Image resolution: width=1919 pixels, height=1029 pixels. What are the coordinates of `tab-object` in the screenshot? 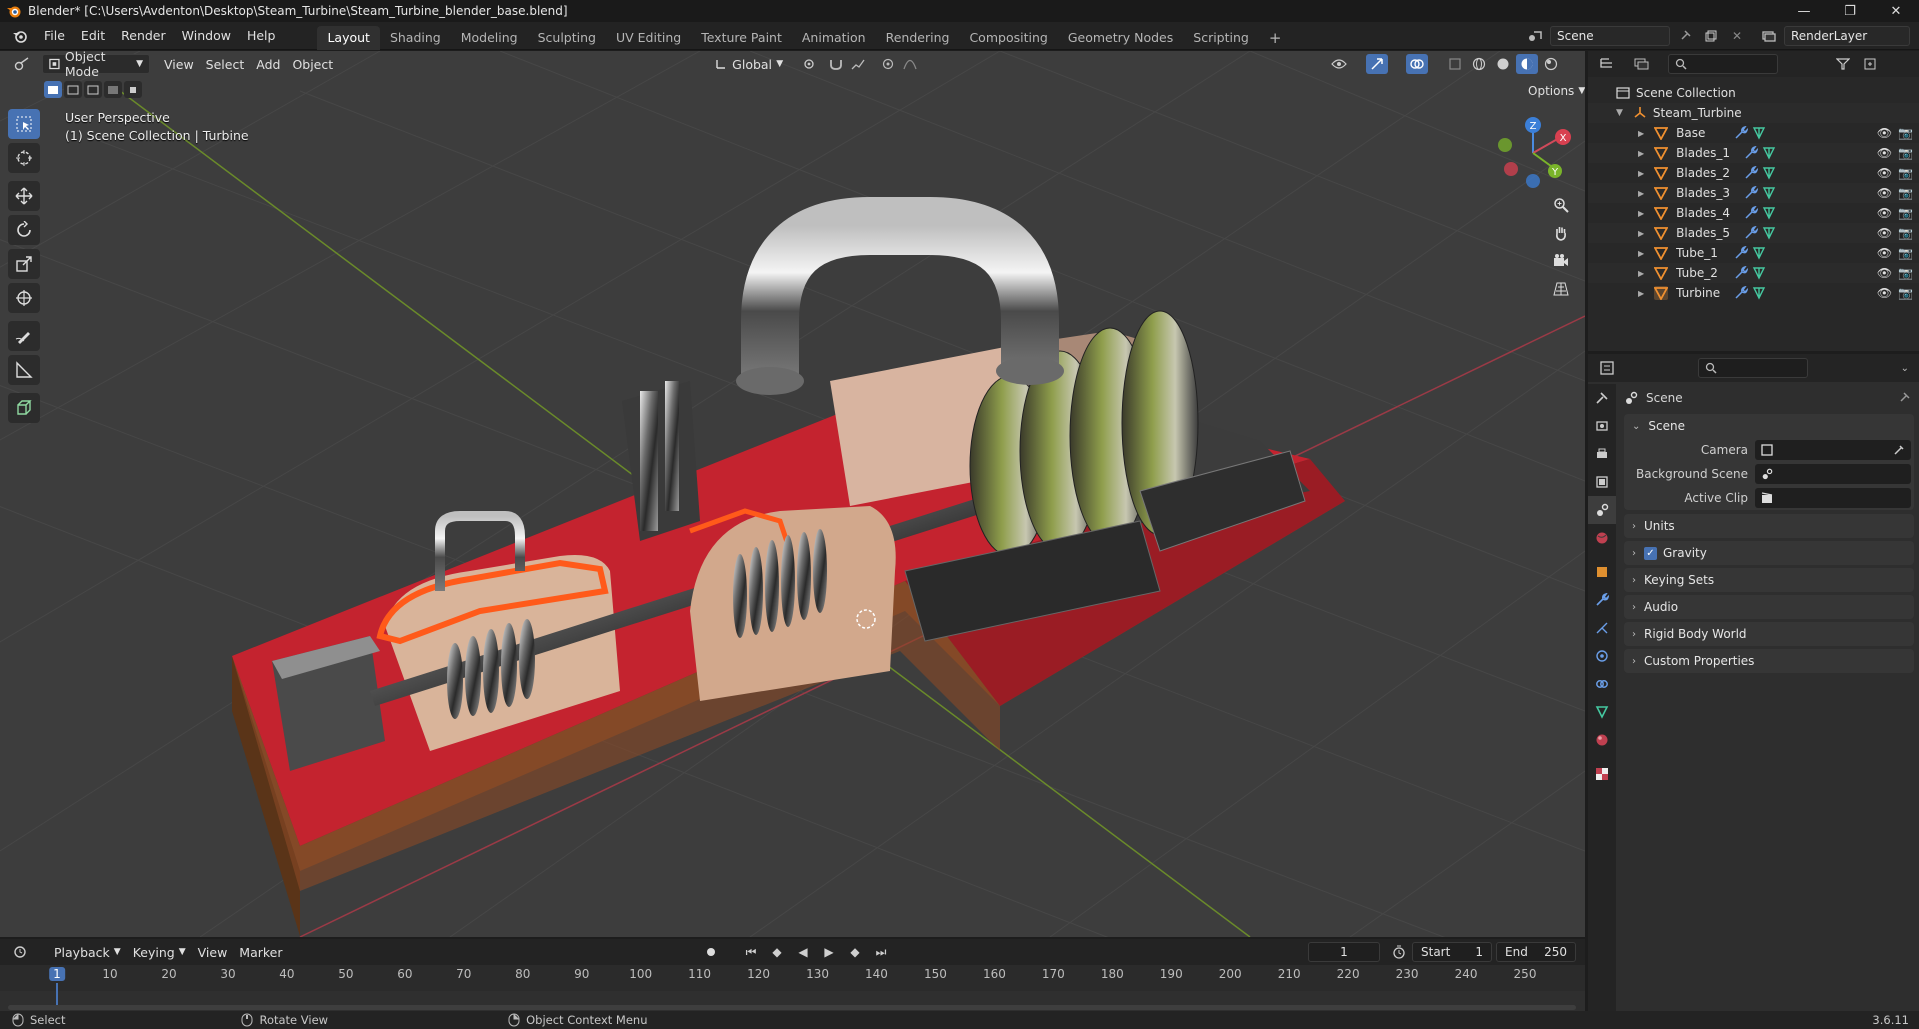 It's located at (1602, 572).